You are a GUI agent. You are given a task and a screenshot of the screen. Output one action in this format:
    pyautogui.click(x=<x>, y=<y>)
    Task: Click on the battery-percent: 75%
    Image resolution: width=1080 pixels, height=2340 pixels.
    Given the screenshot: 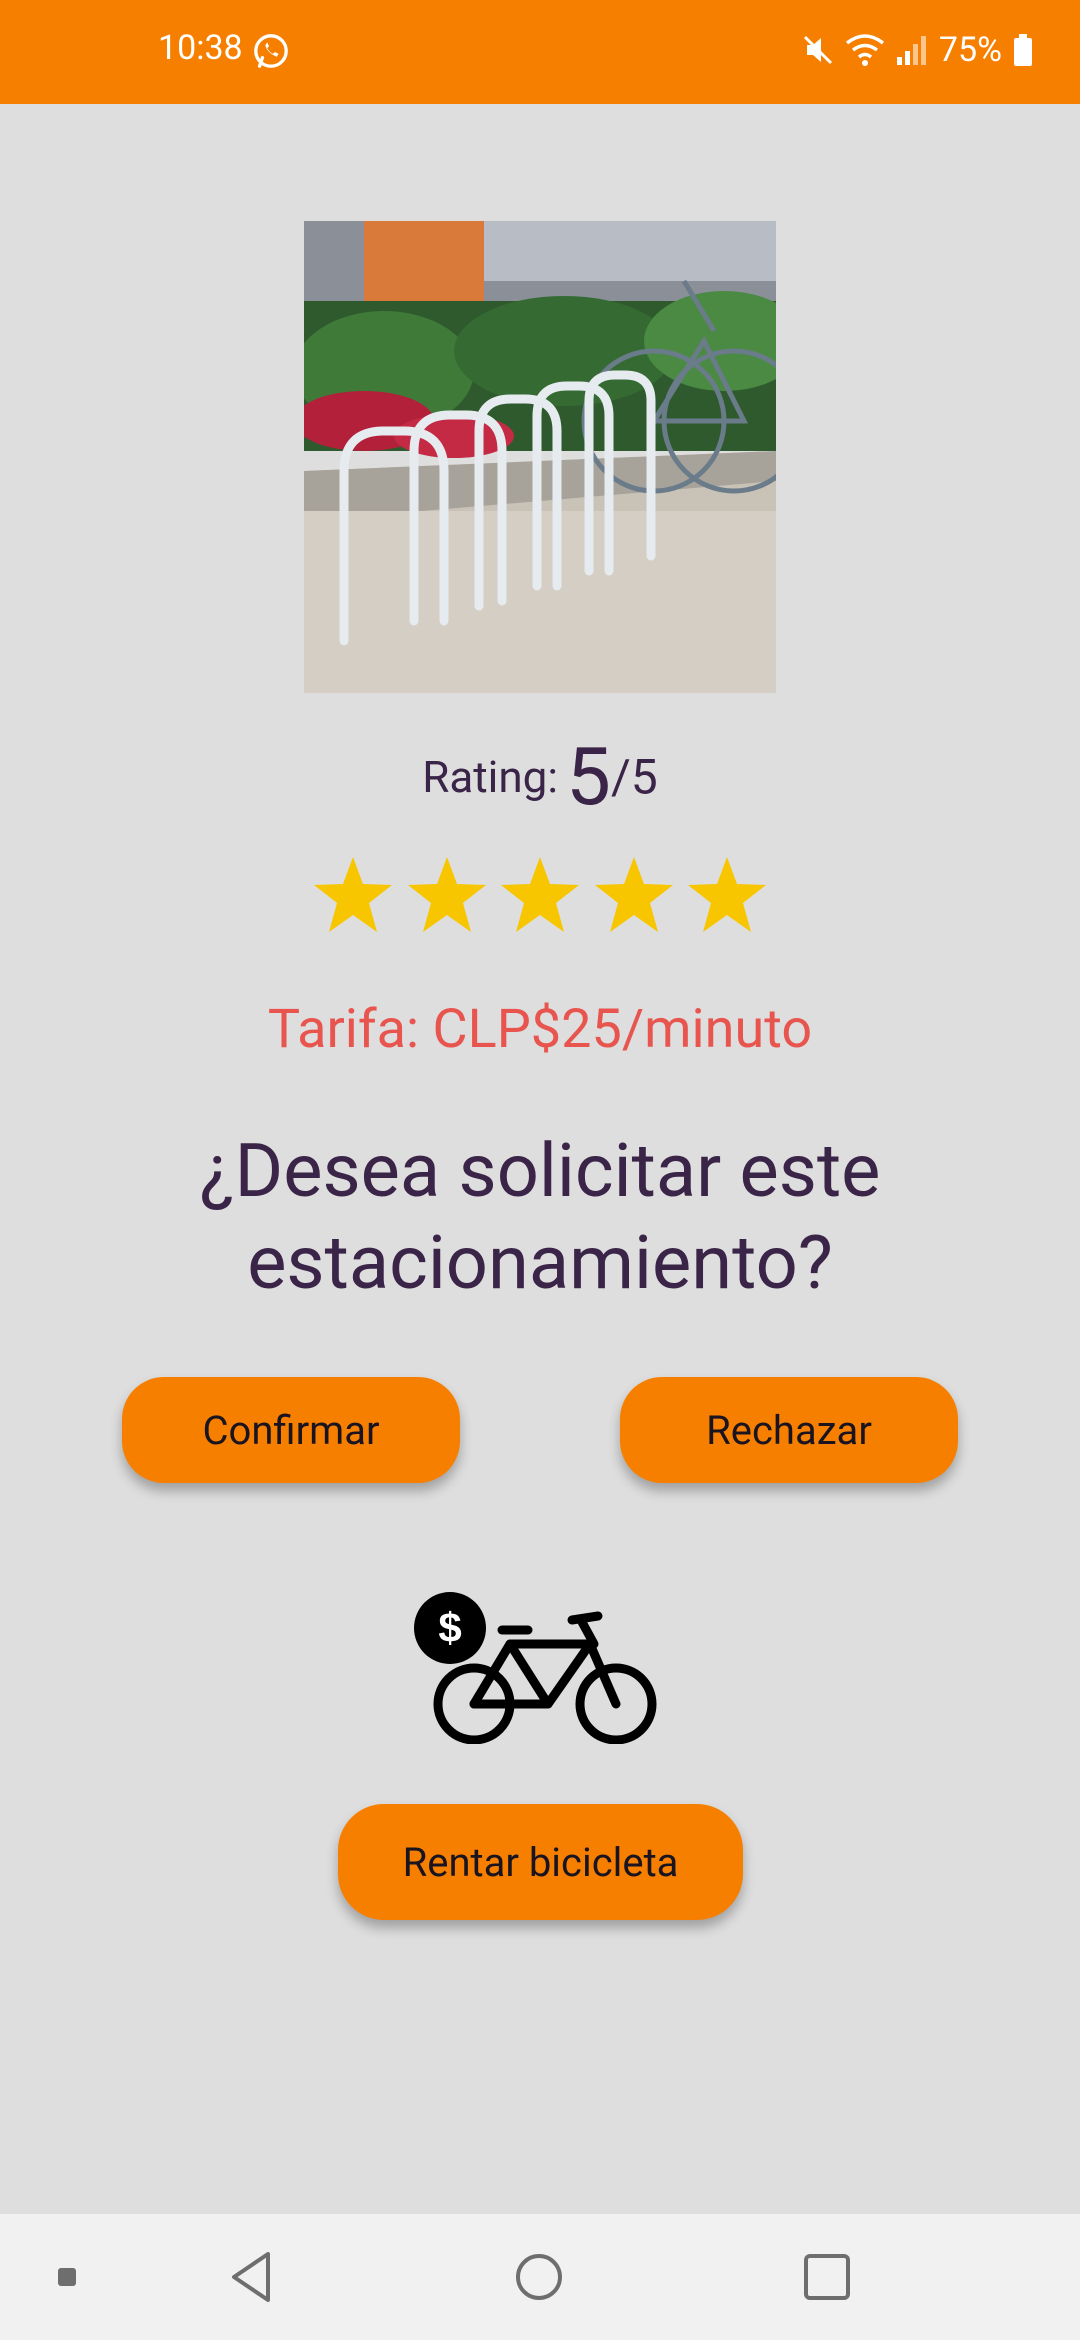 What is the action you would take?
    pyautogui.click(x=970, y=50)
    